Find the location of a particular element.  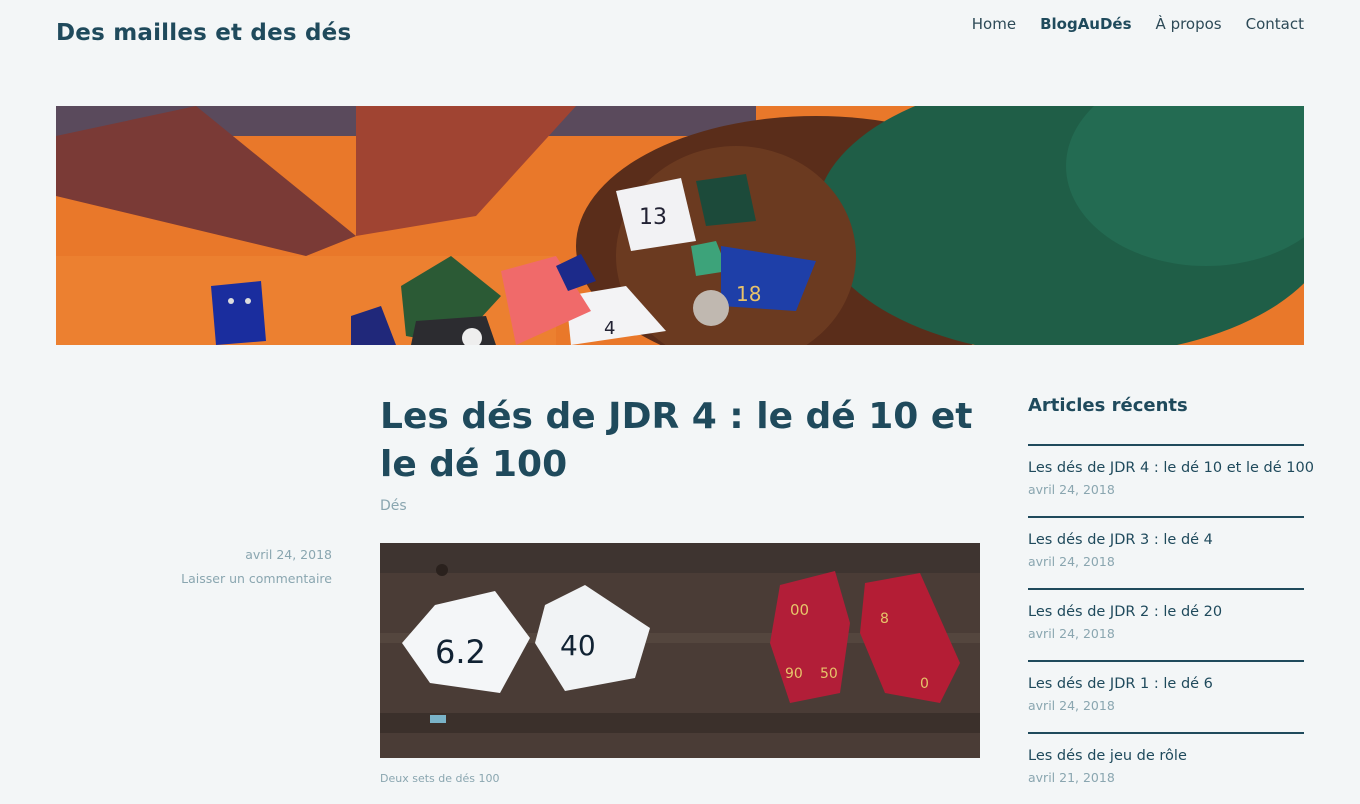

nav-a-propos: À propos is located at coordinates (1189, 24).